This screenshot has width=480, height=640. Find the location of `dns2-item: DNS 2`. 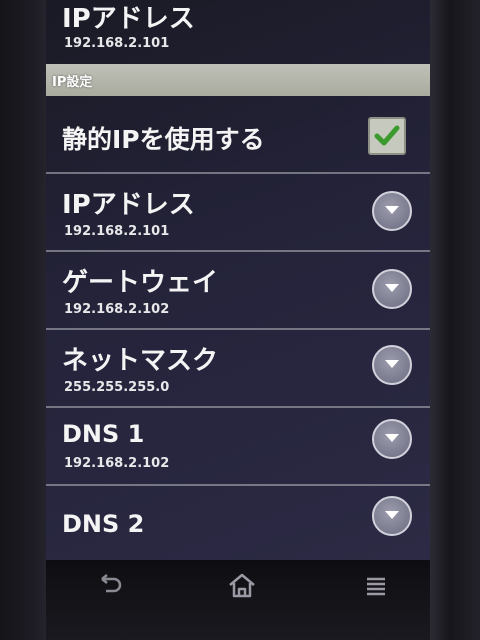

dns2-item: DNS 2 is located at coordinates (238, 523).